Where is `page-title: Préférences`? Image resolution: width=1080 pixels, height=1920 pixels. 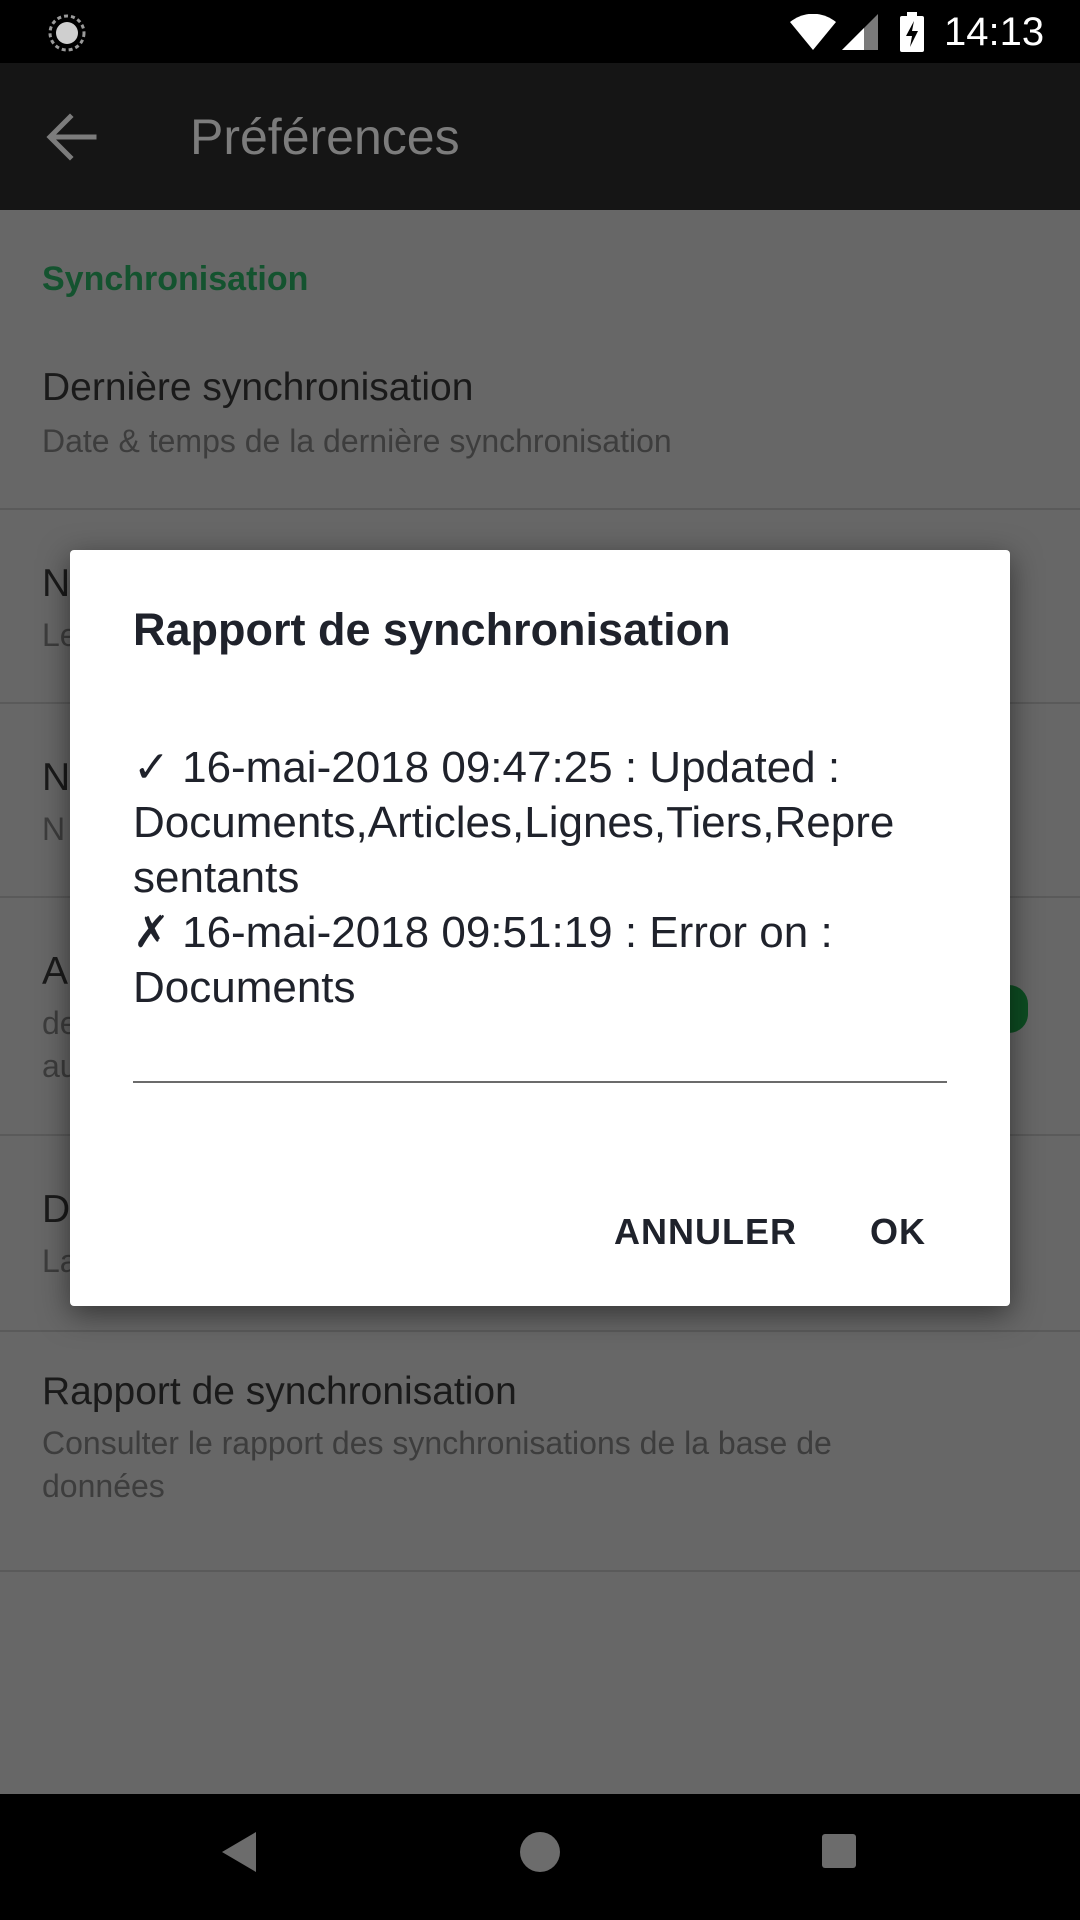 page-title: Préférences is located at coordinates (325, 137).